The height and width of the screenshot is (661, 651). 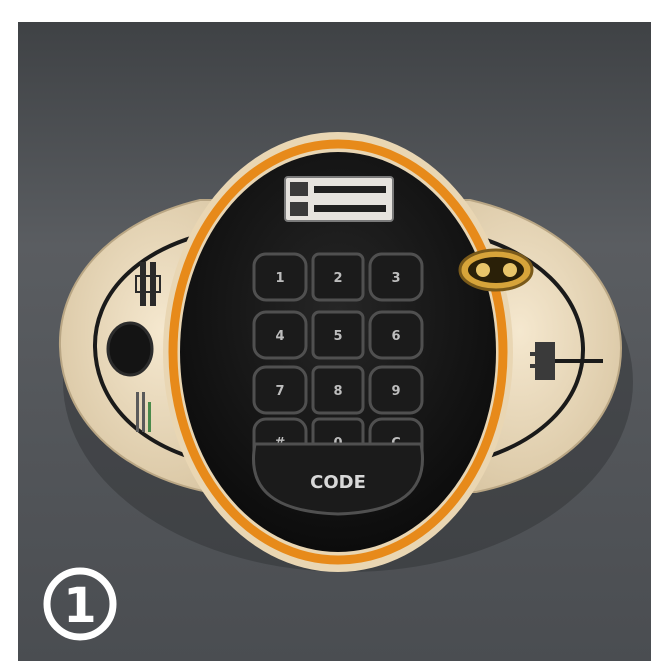 I want to click on key-8-label: 8, so click(x=337, y=391).